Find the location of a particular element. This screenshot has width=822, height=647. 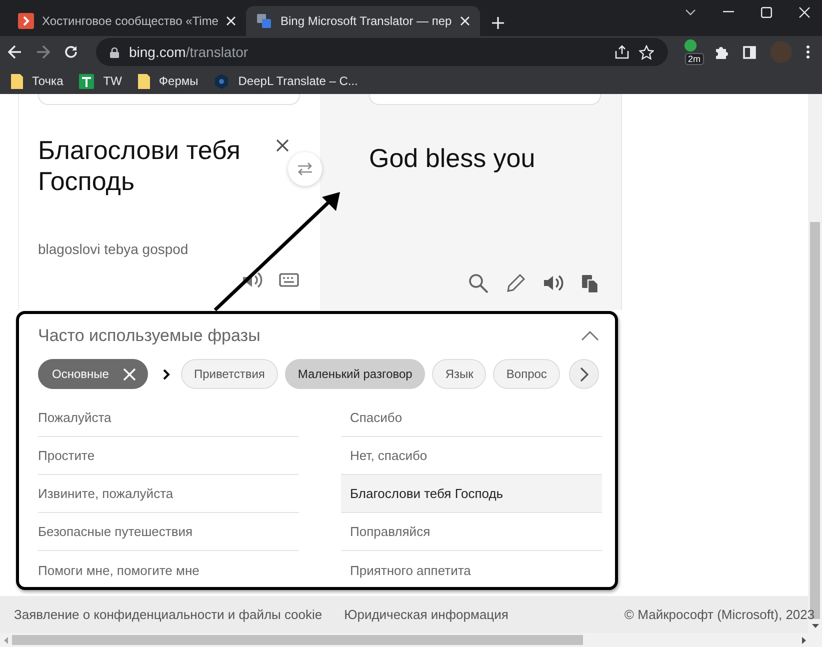

back-icon is located at coordinates (15, 52).